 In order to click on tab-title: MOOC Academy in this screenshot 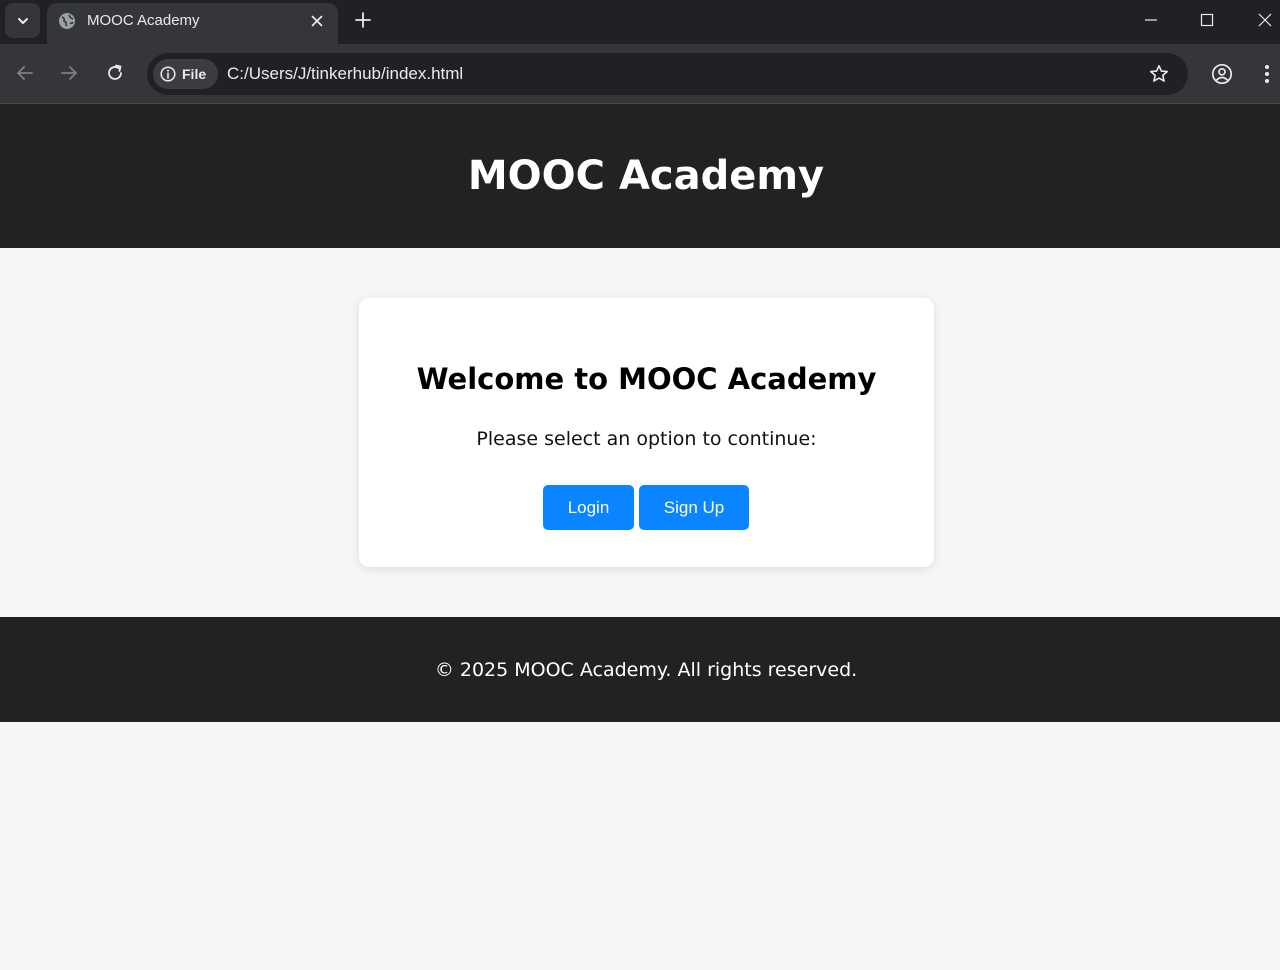, I will do `click(143, 20)`.